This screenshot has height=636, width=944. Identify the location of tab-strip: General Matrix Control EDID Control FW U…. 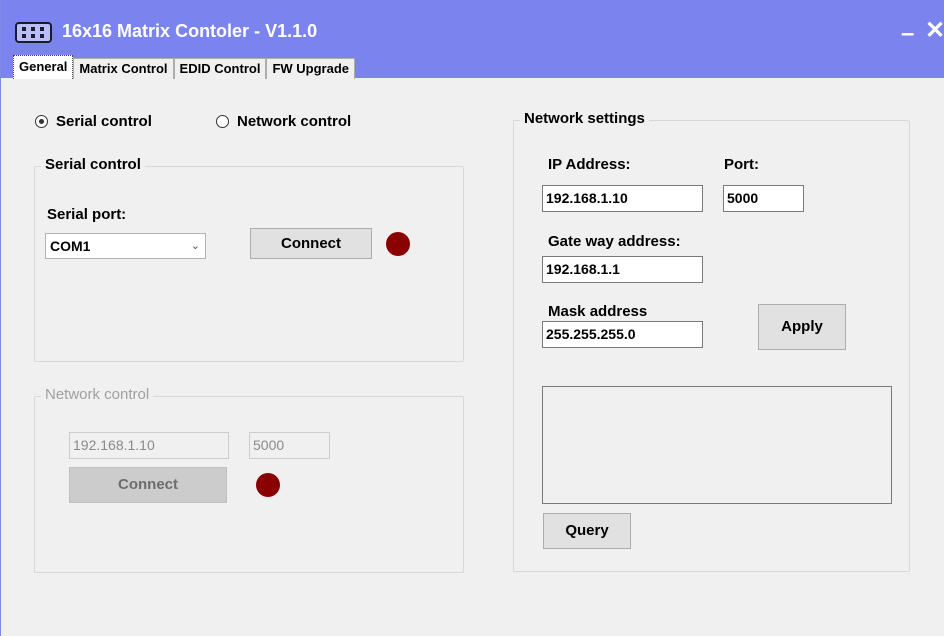
(184, 67).